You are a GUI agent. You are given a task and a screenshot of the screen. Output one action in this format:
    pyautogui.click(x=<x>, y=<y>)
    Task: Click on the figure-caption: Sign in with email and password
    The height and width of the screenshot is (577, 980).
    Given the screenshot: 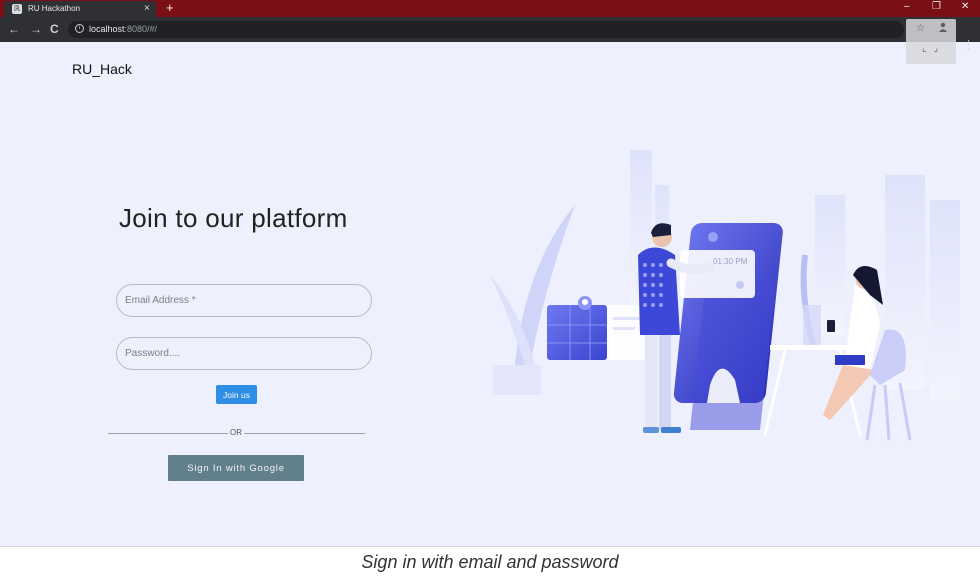 What is the action you would take?
    pyautogui.click(x=490, y=562)
    